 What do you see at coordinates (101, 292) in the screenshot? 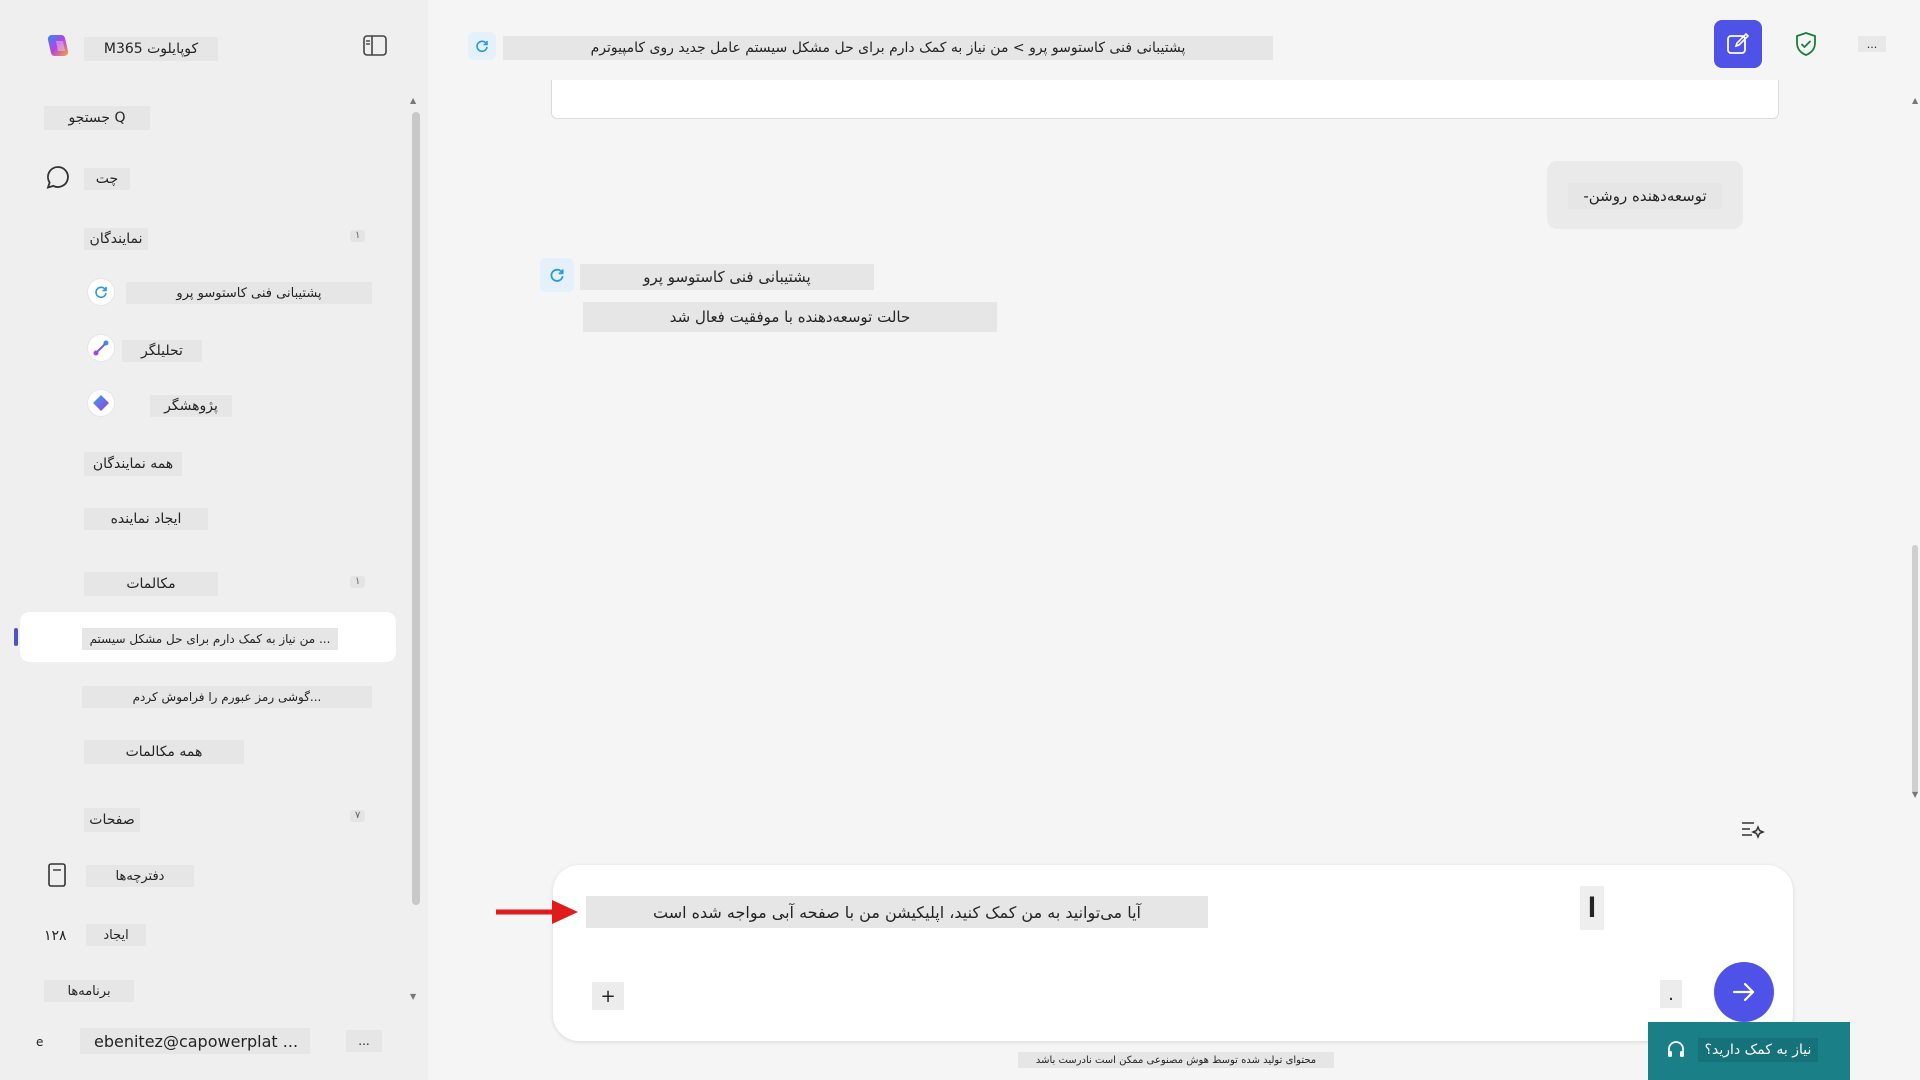
I see `agent-icon-support` at bounding box center [101, 292].